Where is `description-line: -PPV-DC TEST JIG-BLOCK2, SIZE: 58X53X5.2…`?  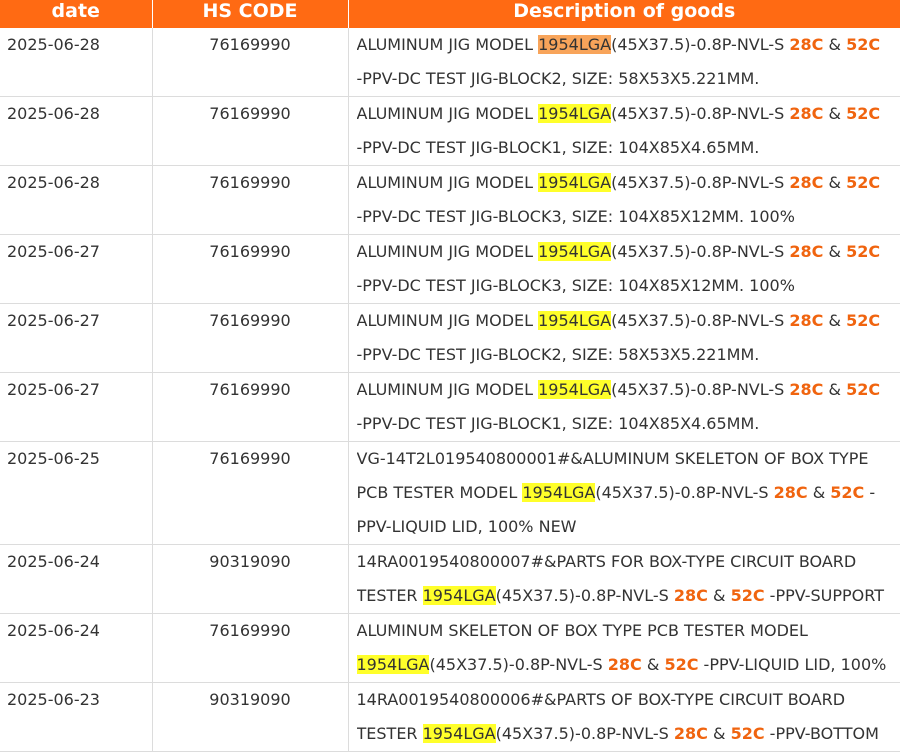 description-line: -PPV-DC TEST JIG-BLOCK2, SIZE: 58X53X5.2… is located at coordinates (626, 355).